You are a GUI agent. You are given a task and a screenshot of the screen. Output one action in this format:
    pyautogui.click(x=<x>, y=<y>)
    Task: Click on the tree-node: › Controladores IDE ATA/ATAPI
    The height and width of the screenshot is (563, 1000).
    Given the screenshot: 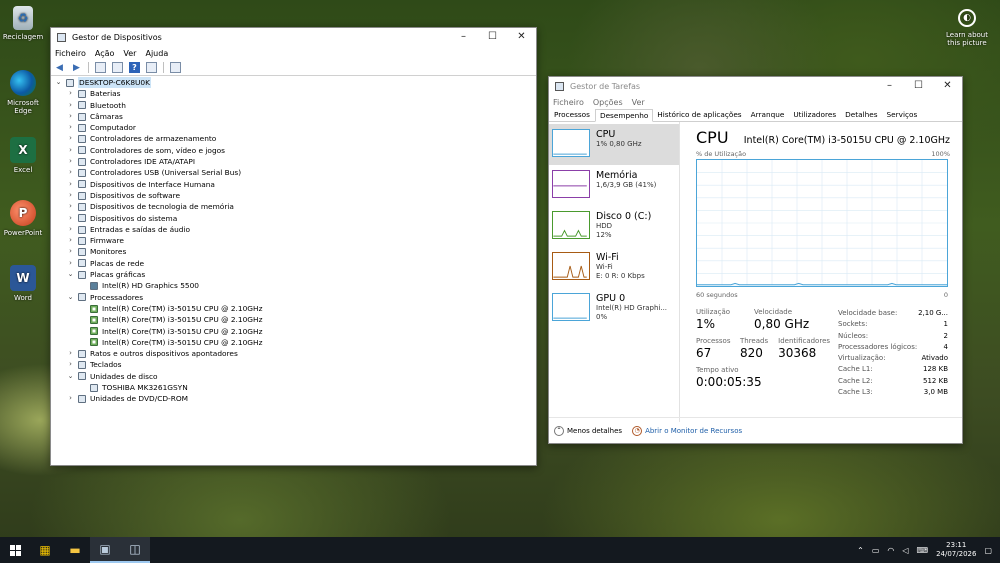 What is the action you would take?
    pyautogui.click(x=293, y=161)
    